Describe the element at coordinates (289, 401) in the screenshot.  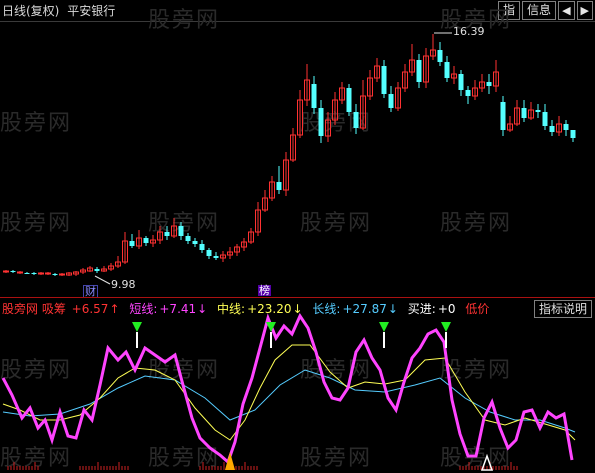
I see `long-line-series` at that location.